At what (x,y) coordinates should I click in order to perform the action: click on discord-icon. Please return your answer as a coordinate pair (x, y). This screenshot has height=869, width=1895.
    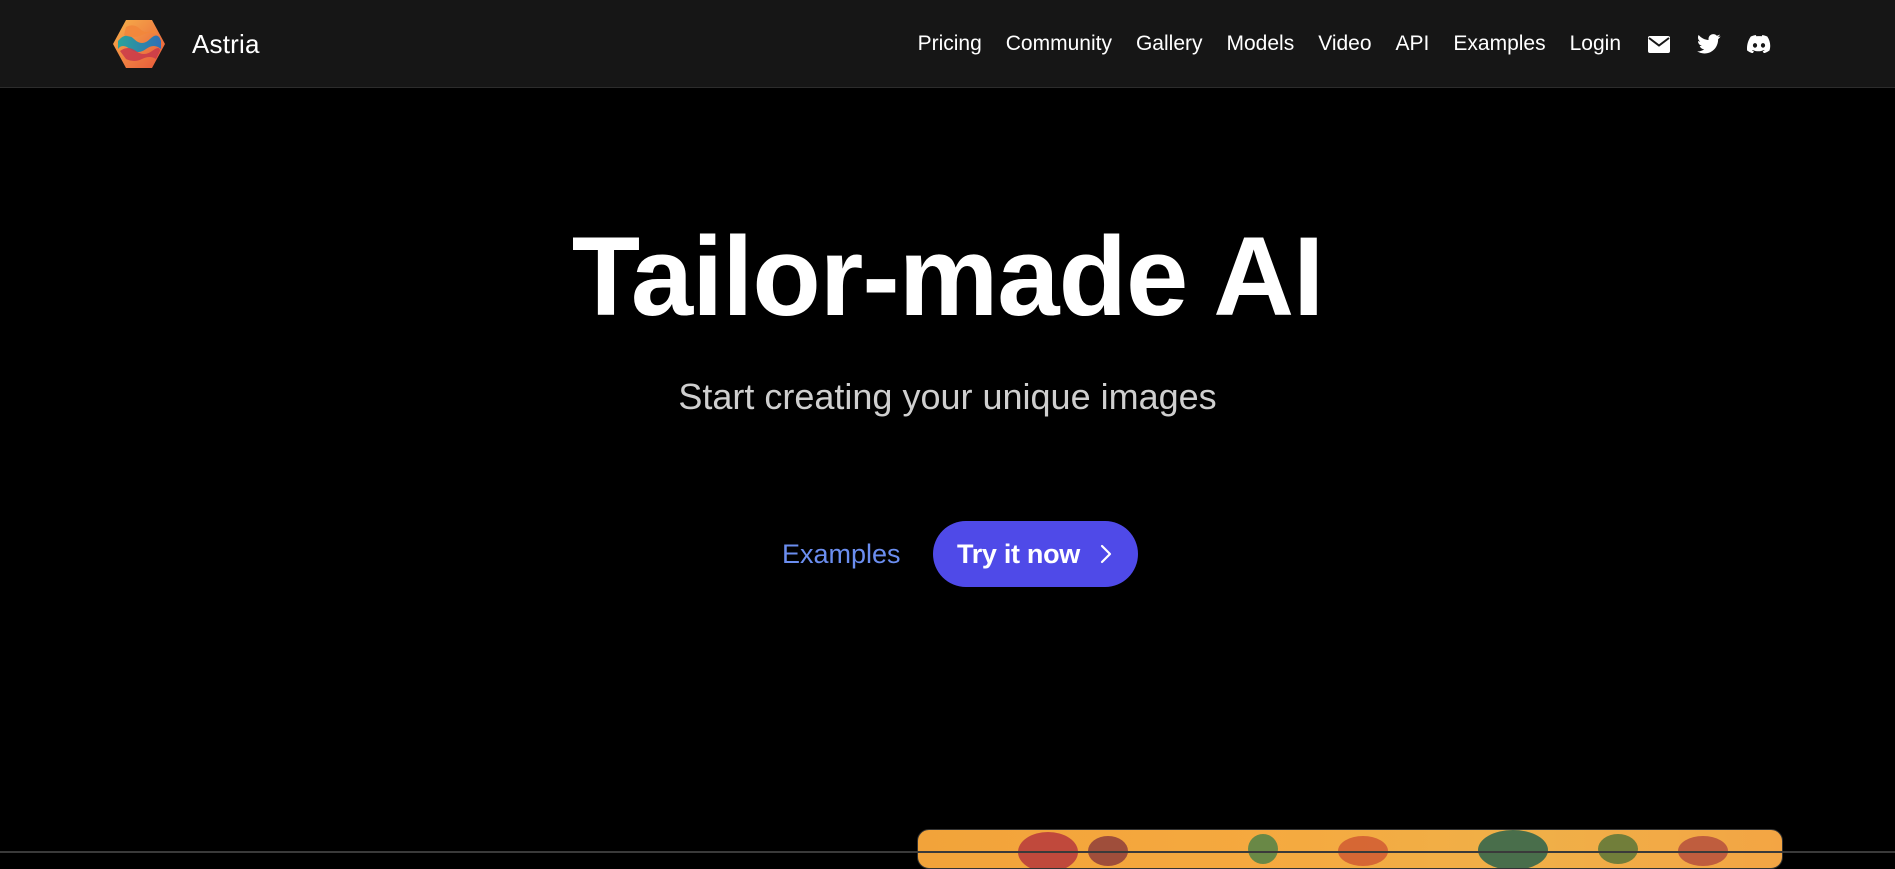
    Looking at the image, I should click on (1759, 44).